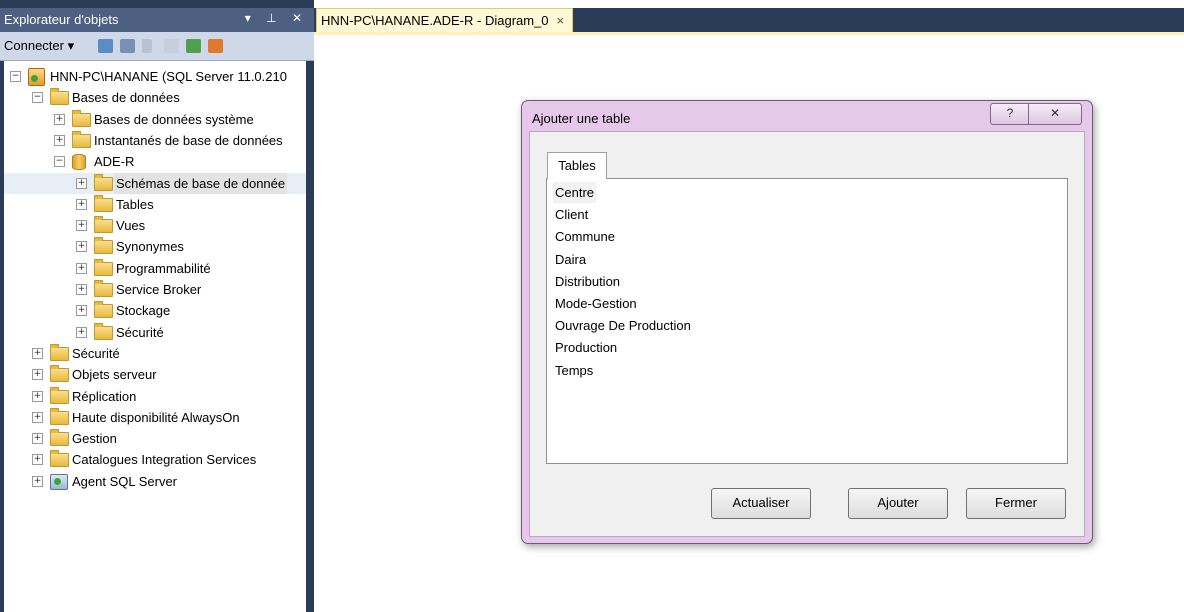  Describe the element at coordinates (155, 438) in the screenshot. I see `tree-node-server-child: + Gestion` at that location.